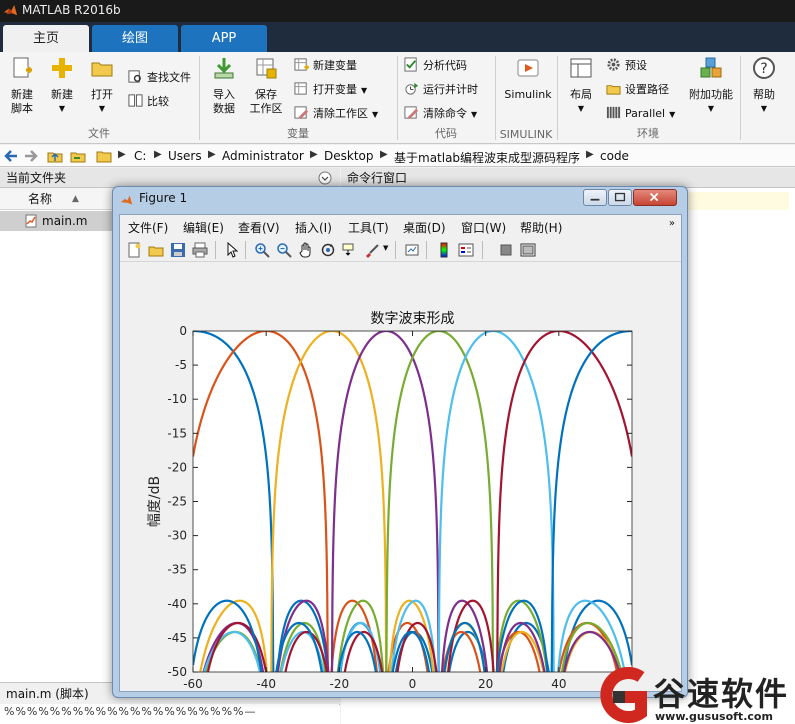  What do you see at coordinates (581, 86) in the screenshot?
I see `layout-button: 布局 ▼` at bounding box center [581, 86].